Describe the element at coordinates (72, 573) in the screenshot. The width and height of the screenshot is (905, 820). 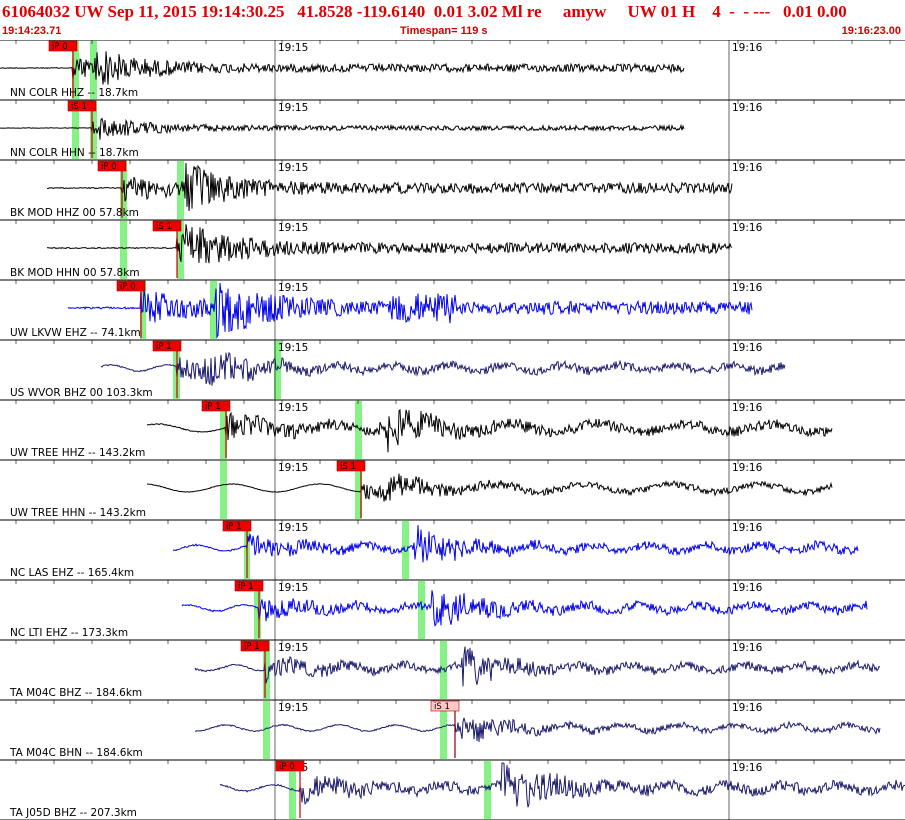
I see `trace-label: NC LAS EHZ -- 165.4km` at that location.